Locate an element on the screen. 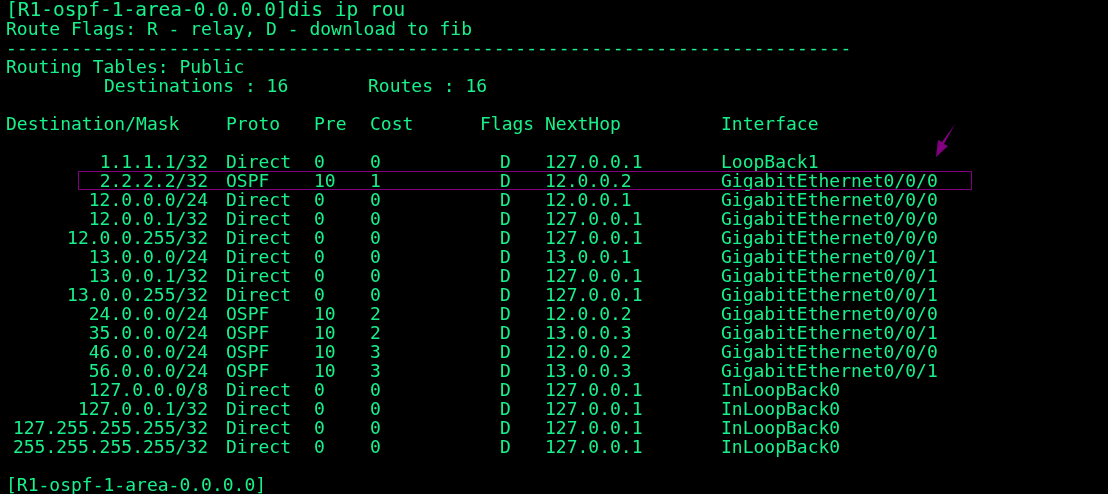 The height and width of the screenshot is (494, 1118). prompt: [R1-ospf-1-area-0.0.0.0] is located at coordinates (136, 484).